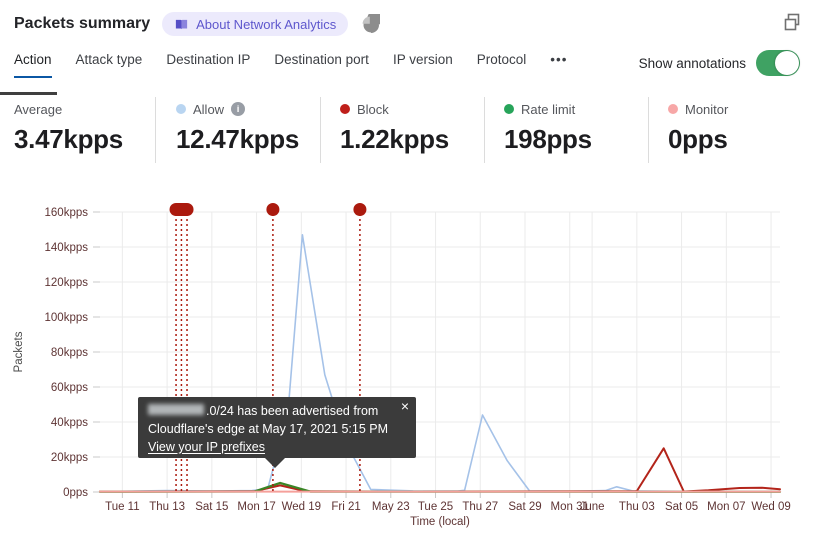 This screenshot has height=545, width=816. Describe the element at coordinates (787, 63) in the screenshot. I see `toggle-knob` at that location.